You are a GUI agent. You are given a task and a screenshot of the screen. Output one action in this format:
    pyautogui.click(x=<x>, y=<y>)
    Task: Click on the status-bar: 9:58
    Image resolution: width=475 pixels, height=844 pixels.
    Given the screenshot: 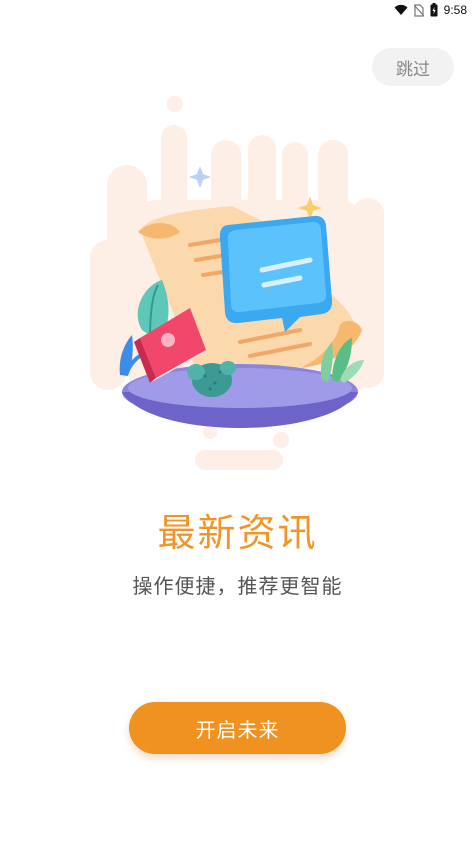 What is the action you would take?
    pyautogui.click(x=237, y=10)
    